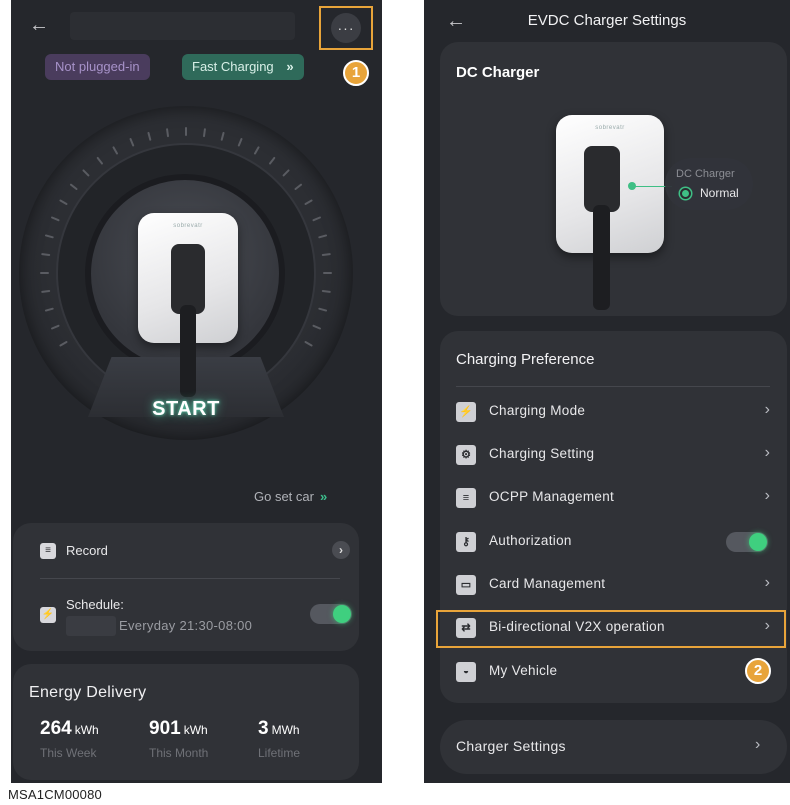 Image resolution: width=790 pixels, height=805 pixels. I want to click on fast-charging-button: Fast Charging », so click(243, 67).